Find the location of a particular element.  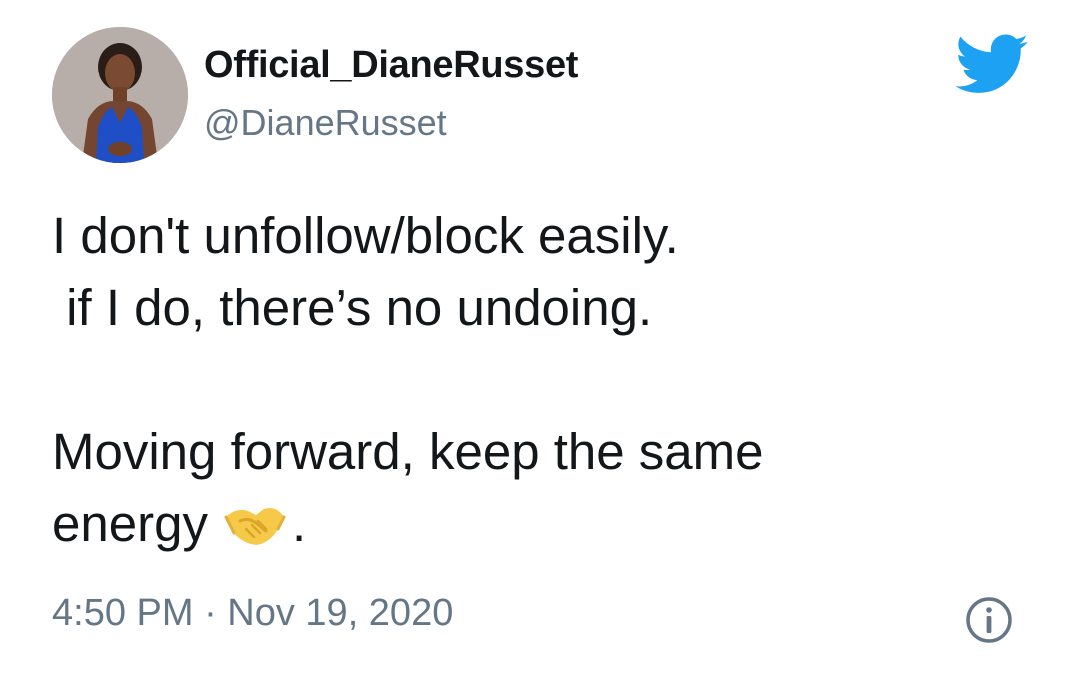

tweet-line-end: . is located at coordinates (299, 523).